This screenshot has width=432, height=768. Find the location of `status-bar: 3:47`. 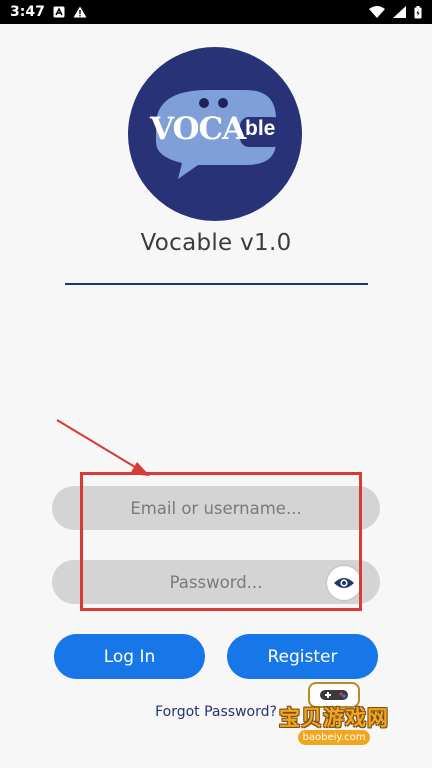

status-bar: 3:47 is located at coordinates (216, 12).